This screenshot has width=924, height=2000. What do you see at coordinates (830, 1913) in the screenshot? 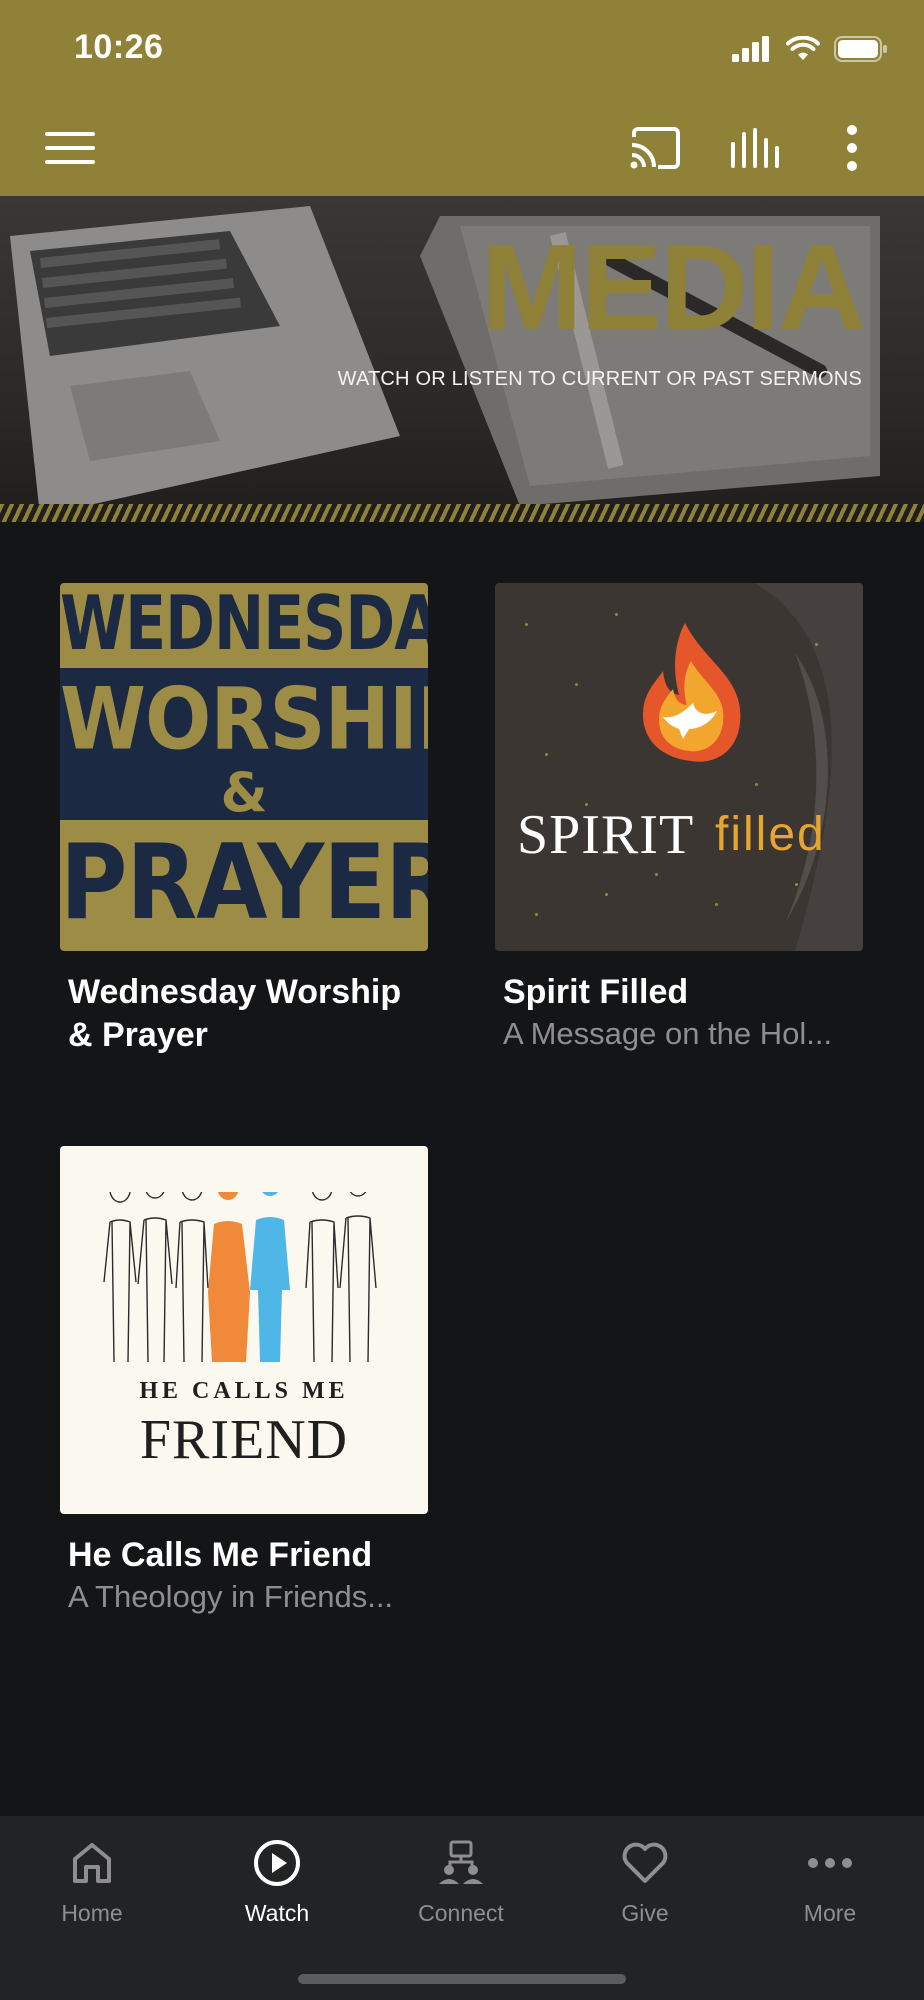
I see `tab-label: More` at bounding box center [830, 1913].